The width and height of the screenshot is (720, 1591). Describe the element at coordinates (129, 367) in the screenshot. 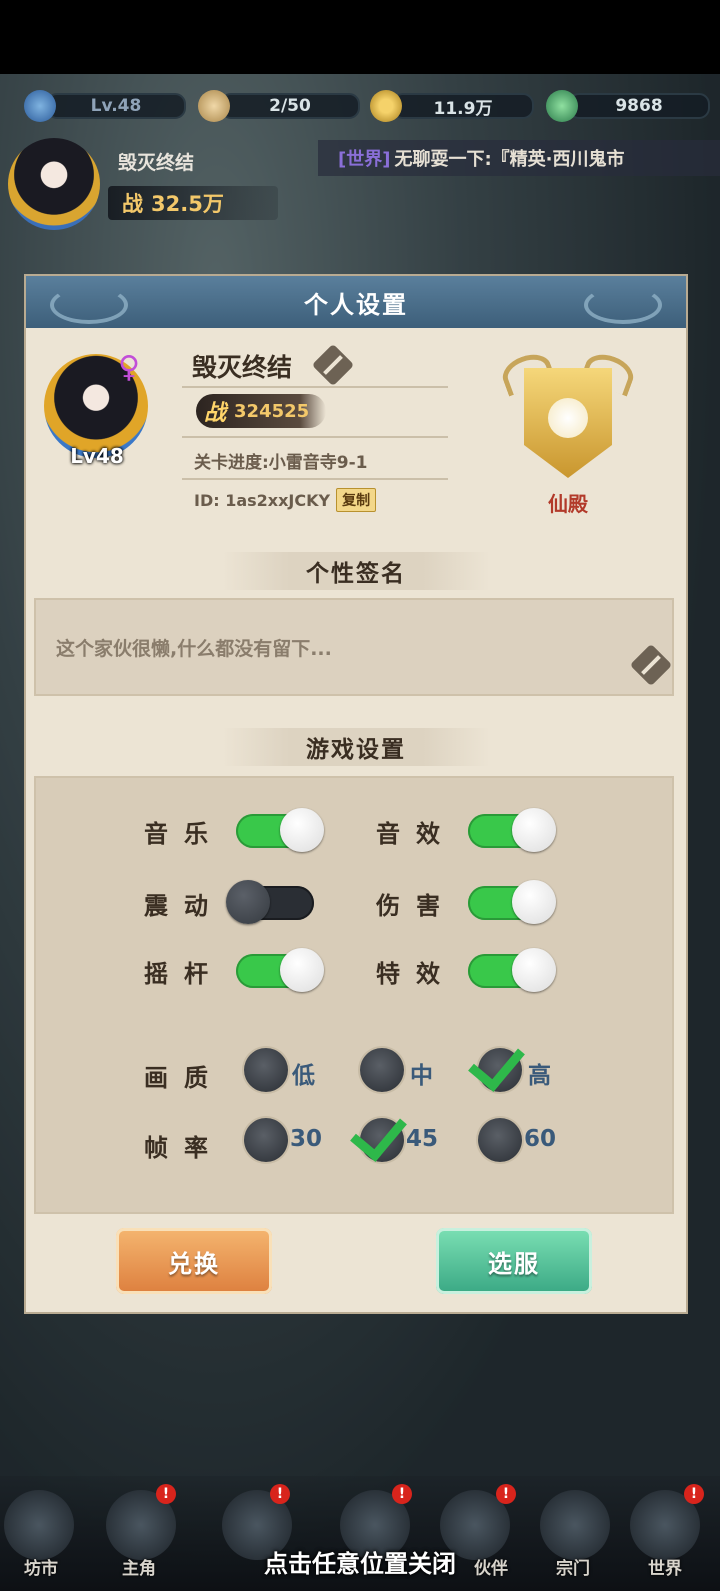

I see `female-icon: ♀` at that location.